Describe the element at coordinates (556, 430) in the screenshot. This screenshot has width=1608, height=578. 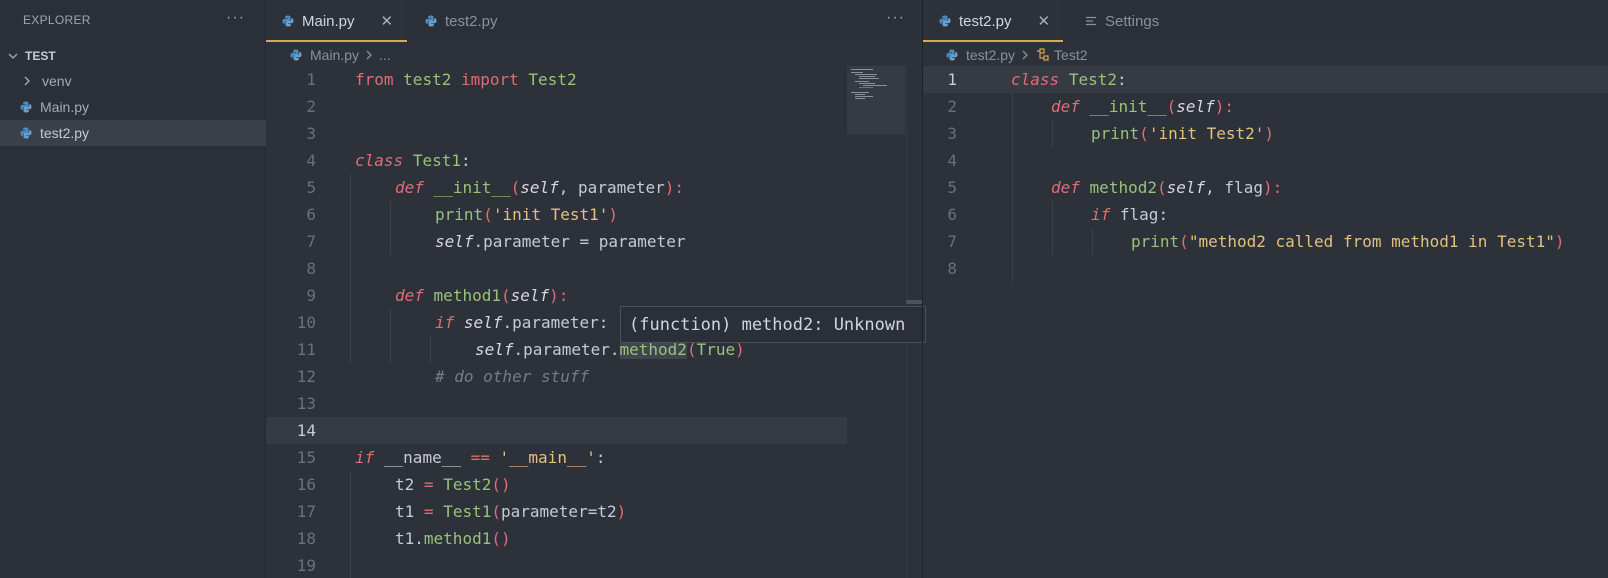
I see `current-line-highlight` at that location.